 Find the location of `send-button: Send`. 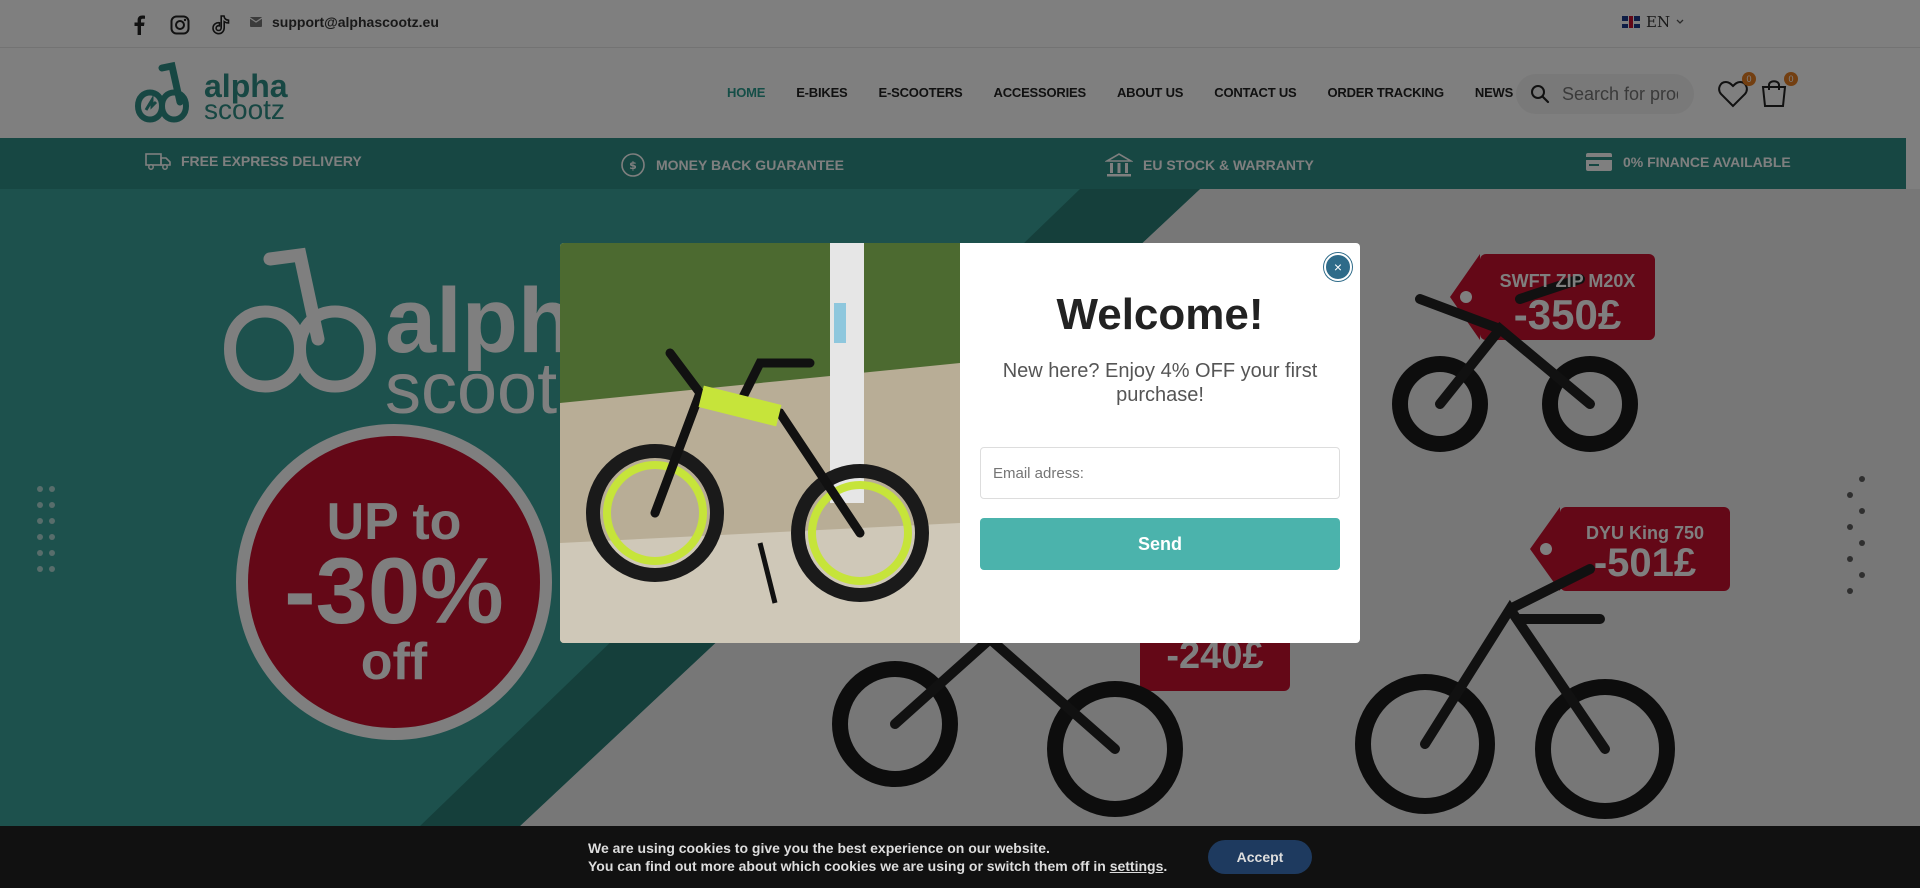

send-button: Send is located at coordinates (1160, 544).